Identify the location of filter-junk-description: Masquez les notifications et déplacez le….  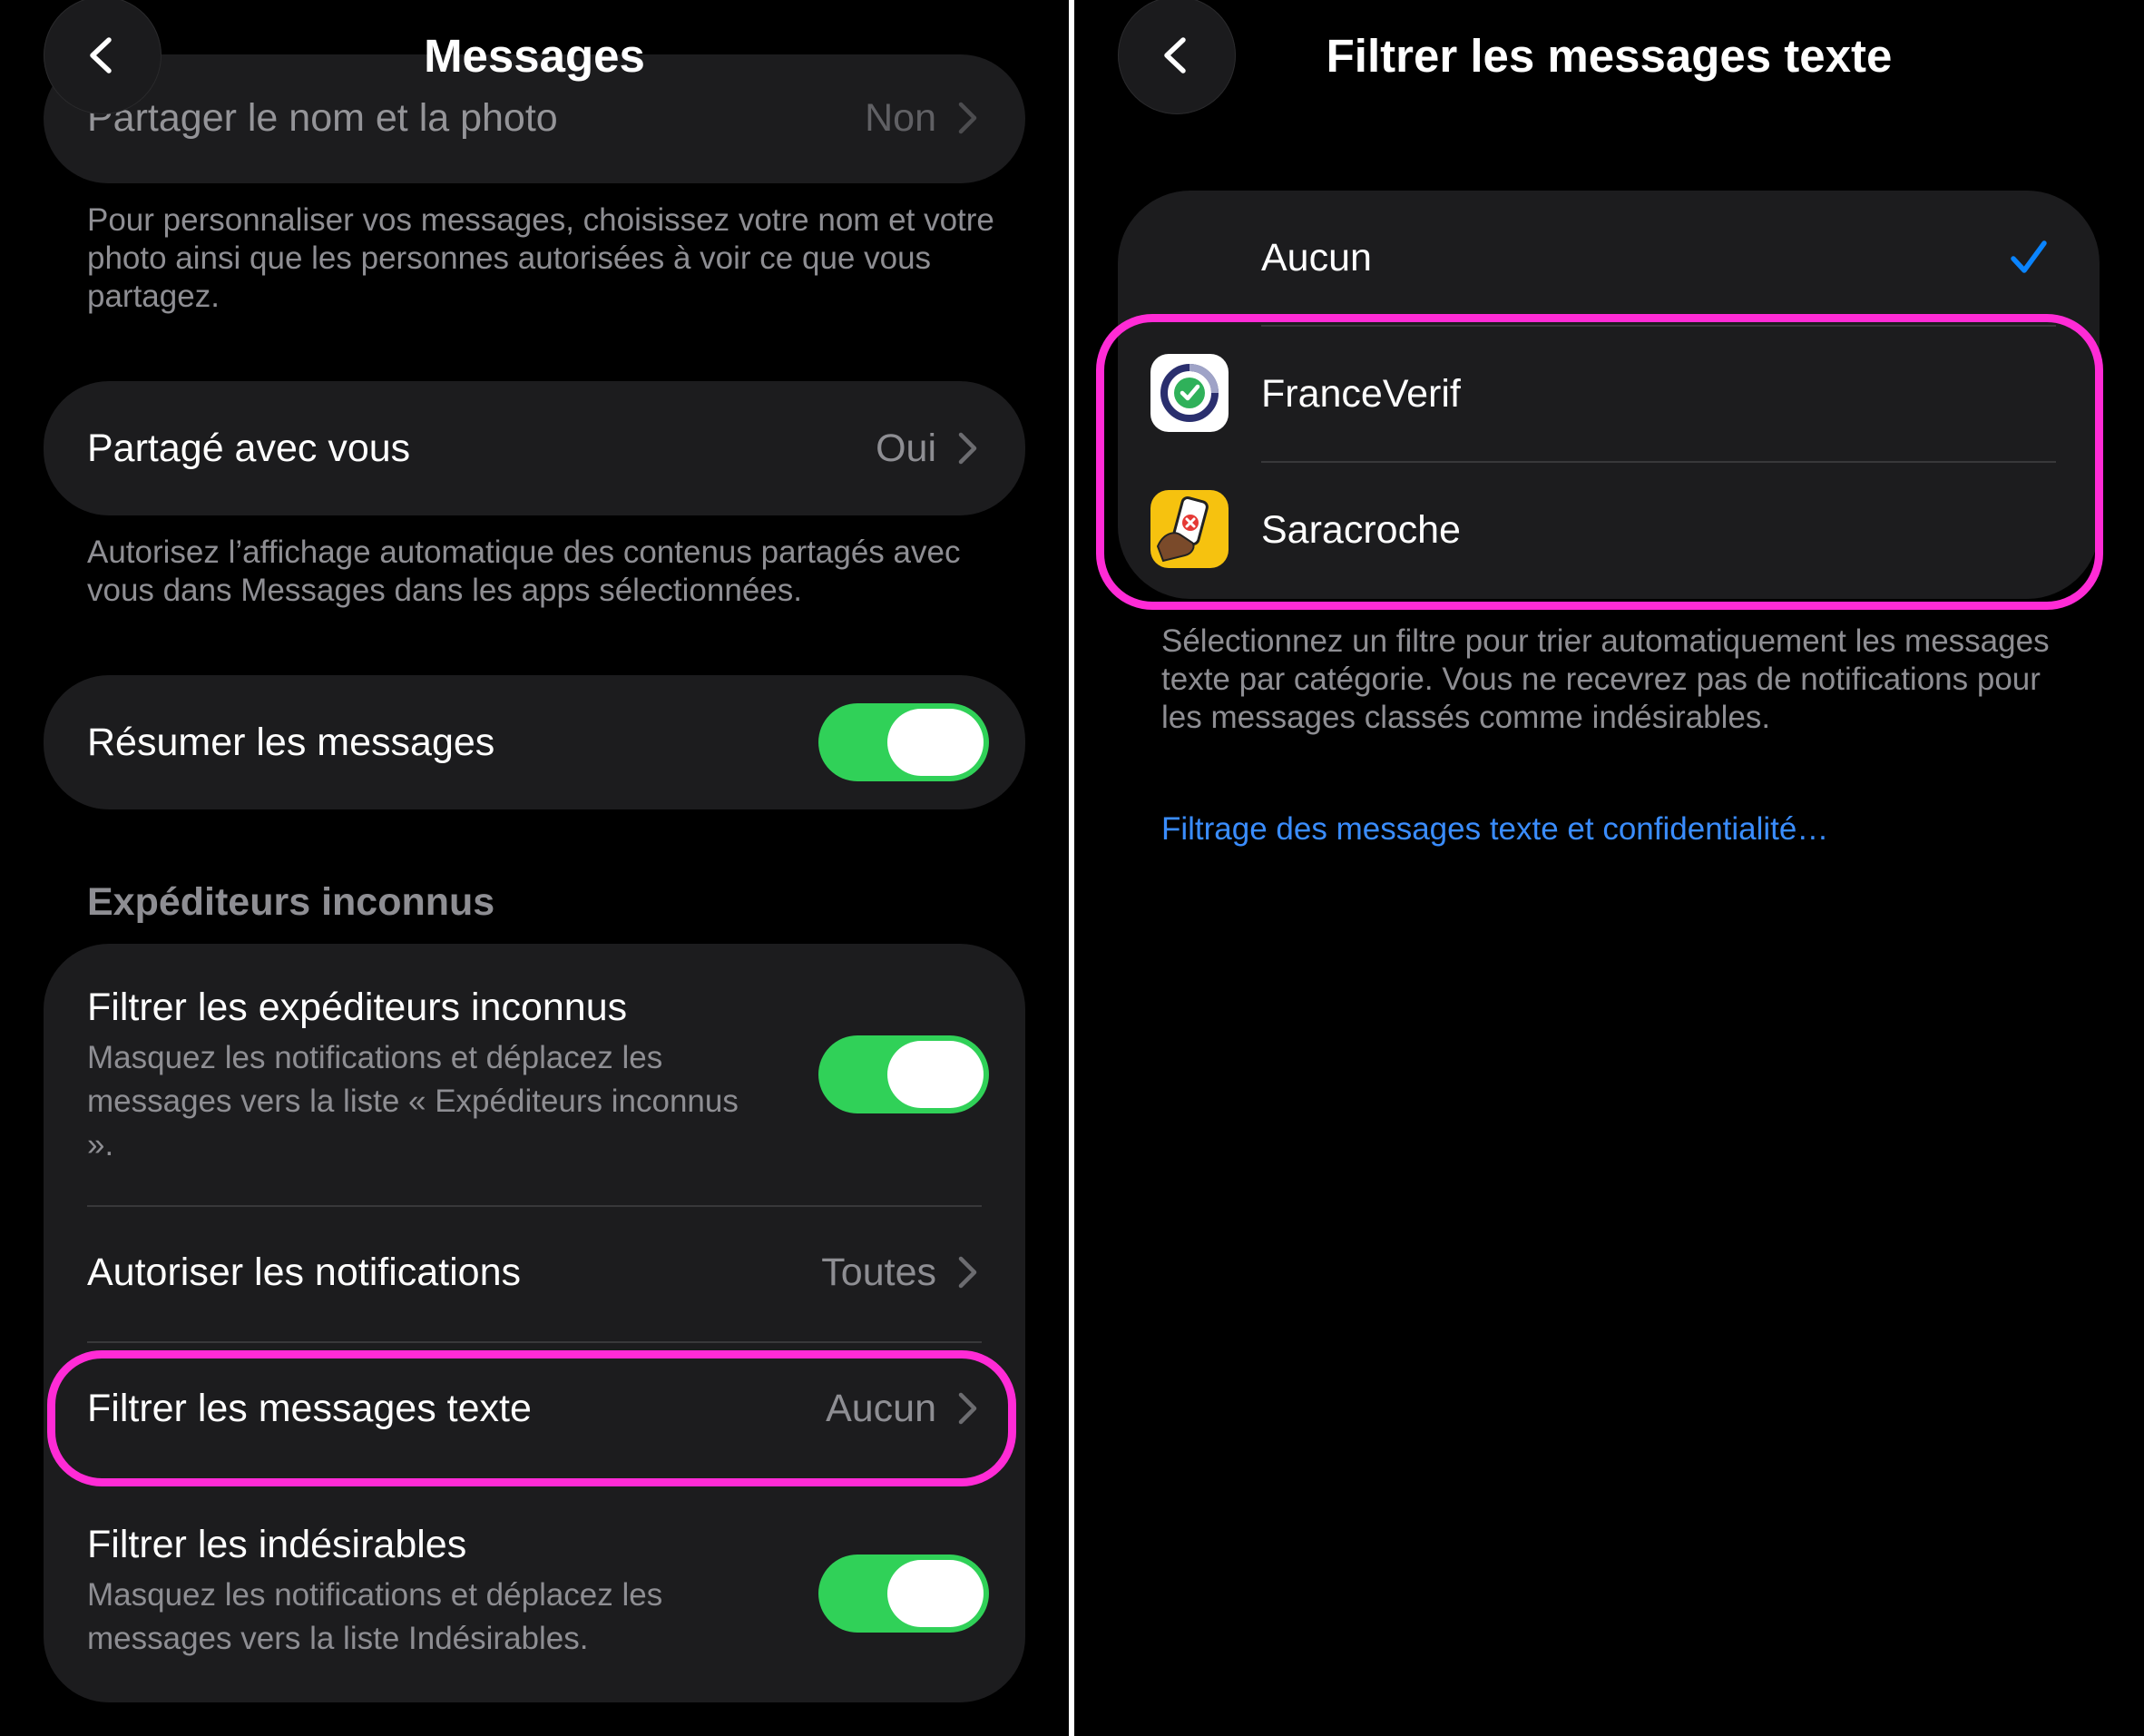
(375, 1616).